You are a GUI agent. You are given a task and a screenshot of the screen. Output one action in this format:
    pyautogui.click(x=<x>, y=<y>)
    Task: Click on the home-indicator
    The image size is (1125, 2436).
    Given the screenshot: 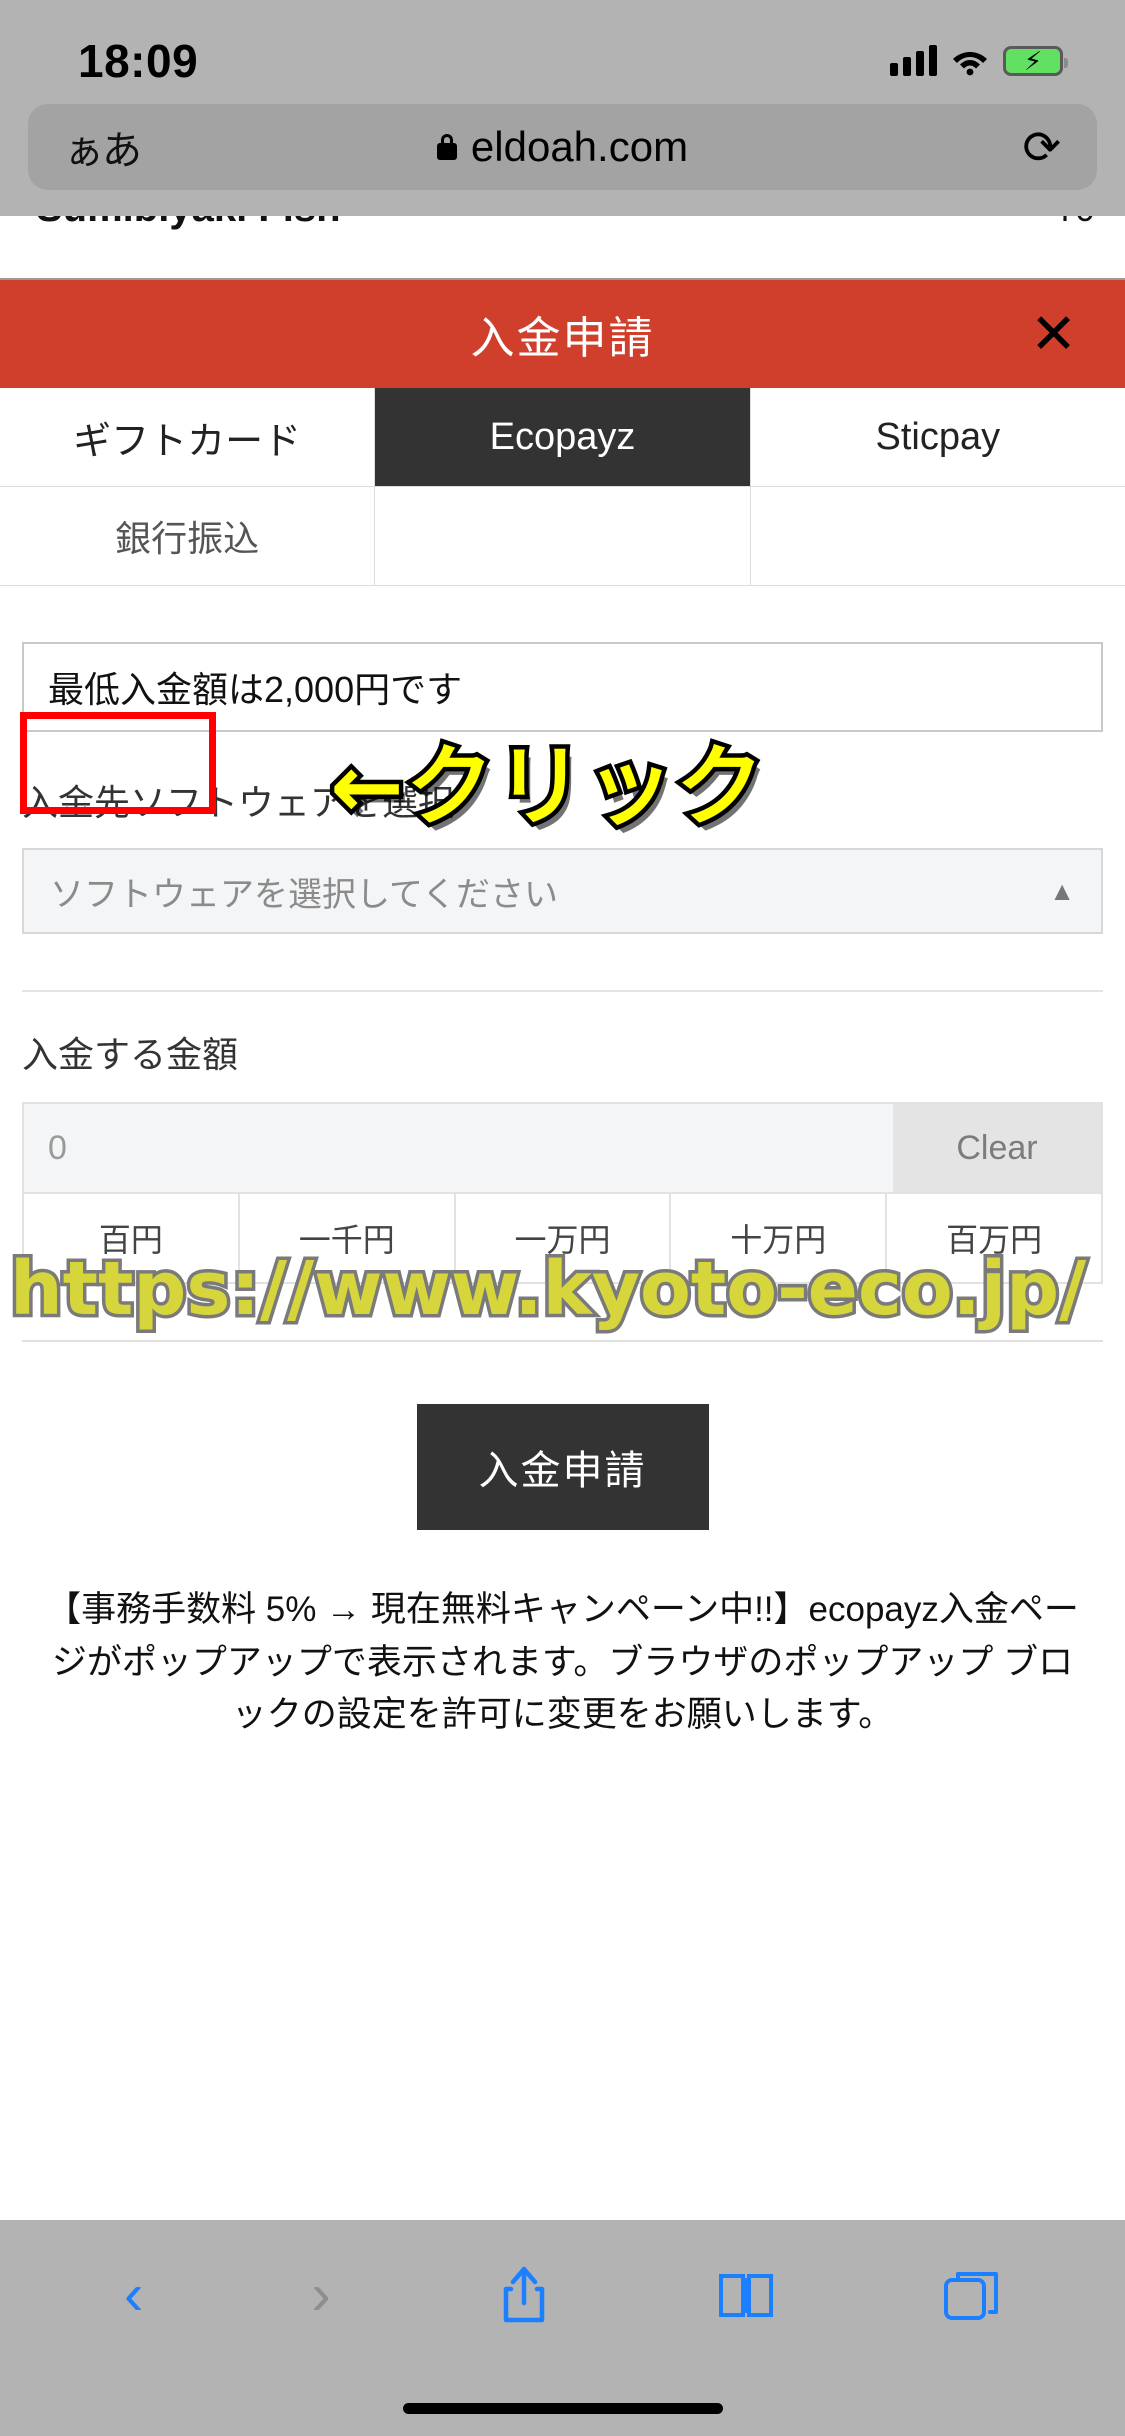 What is the action you would take?
    pyautogui.click(x=562, y=2408)
    